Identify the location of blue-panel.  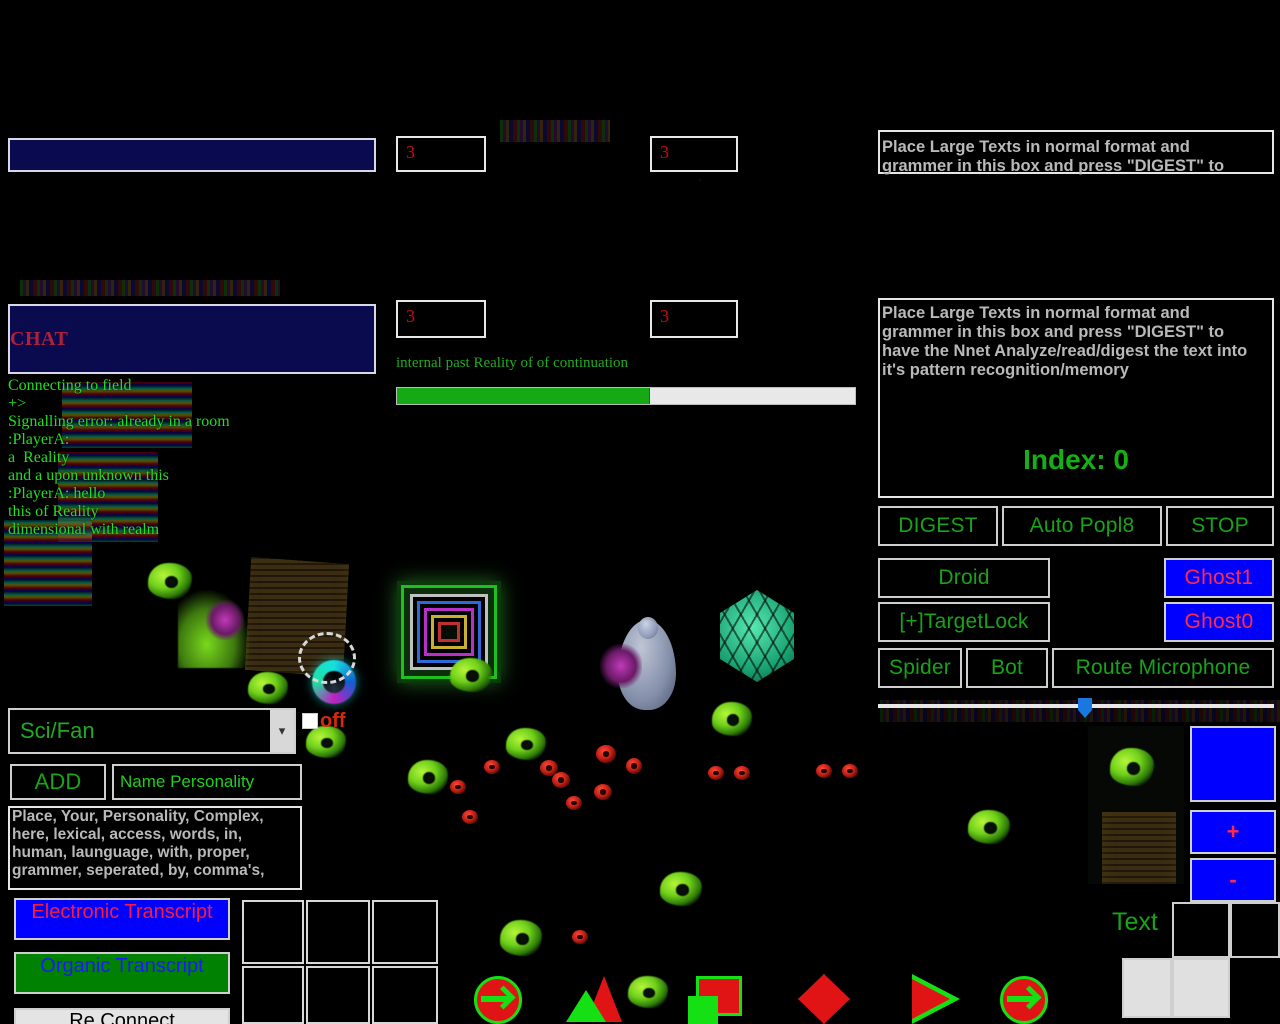
(1233, 764).